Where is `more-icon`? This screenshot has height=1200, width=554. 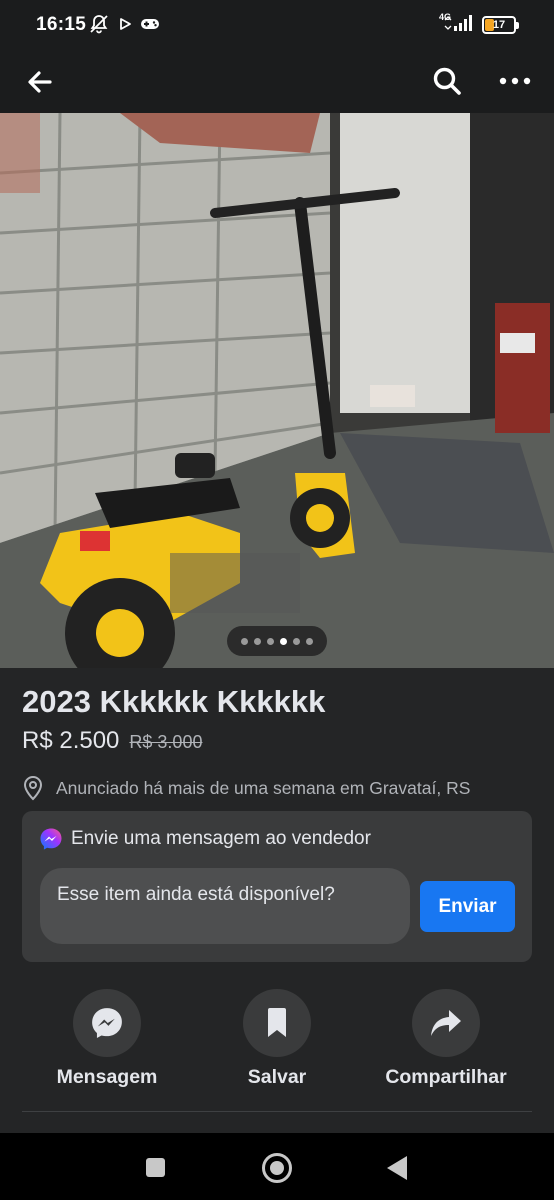 more-icon is located at coordinates (515, 81).